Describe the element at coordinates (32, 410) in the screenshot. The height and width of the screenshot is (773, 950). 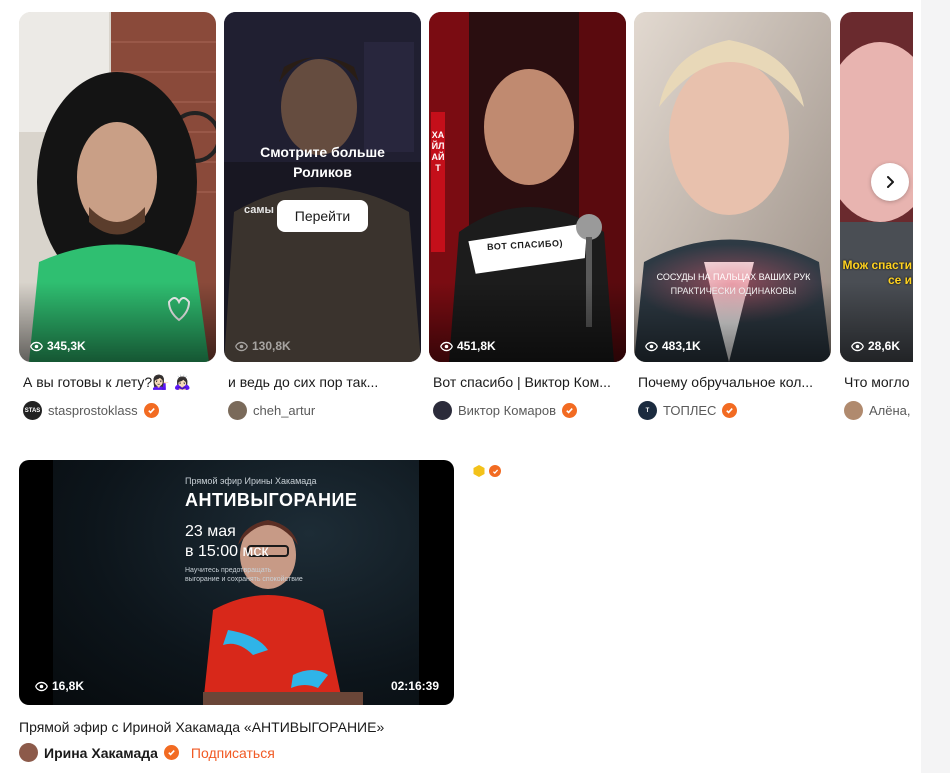
I see `avatar: STAS` at that location.